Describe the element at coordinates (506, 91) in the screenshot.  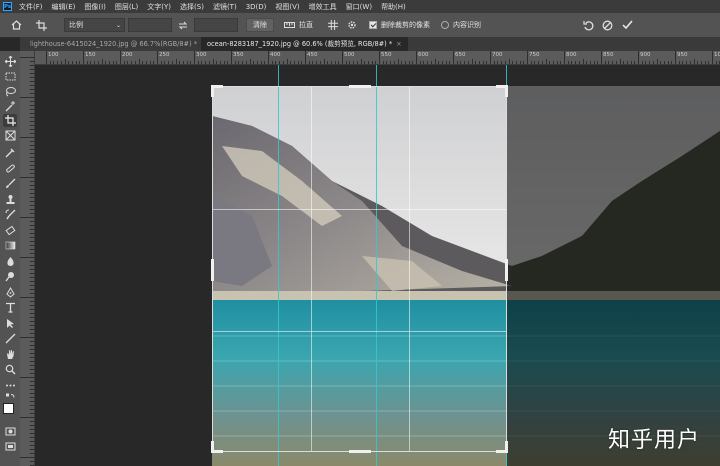
I see `crop-handle-top-right` at that location.